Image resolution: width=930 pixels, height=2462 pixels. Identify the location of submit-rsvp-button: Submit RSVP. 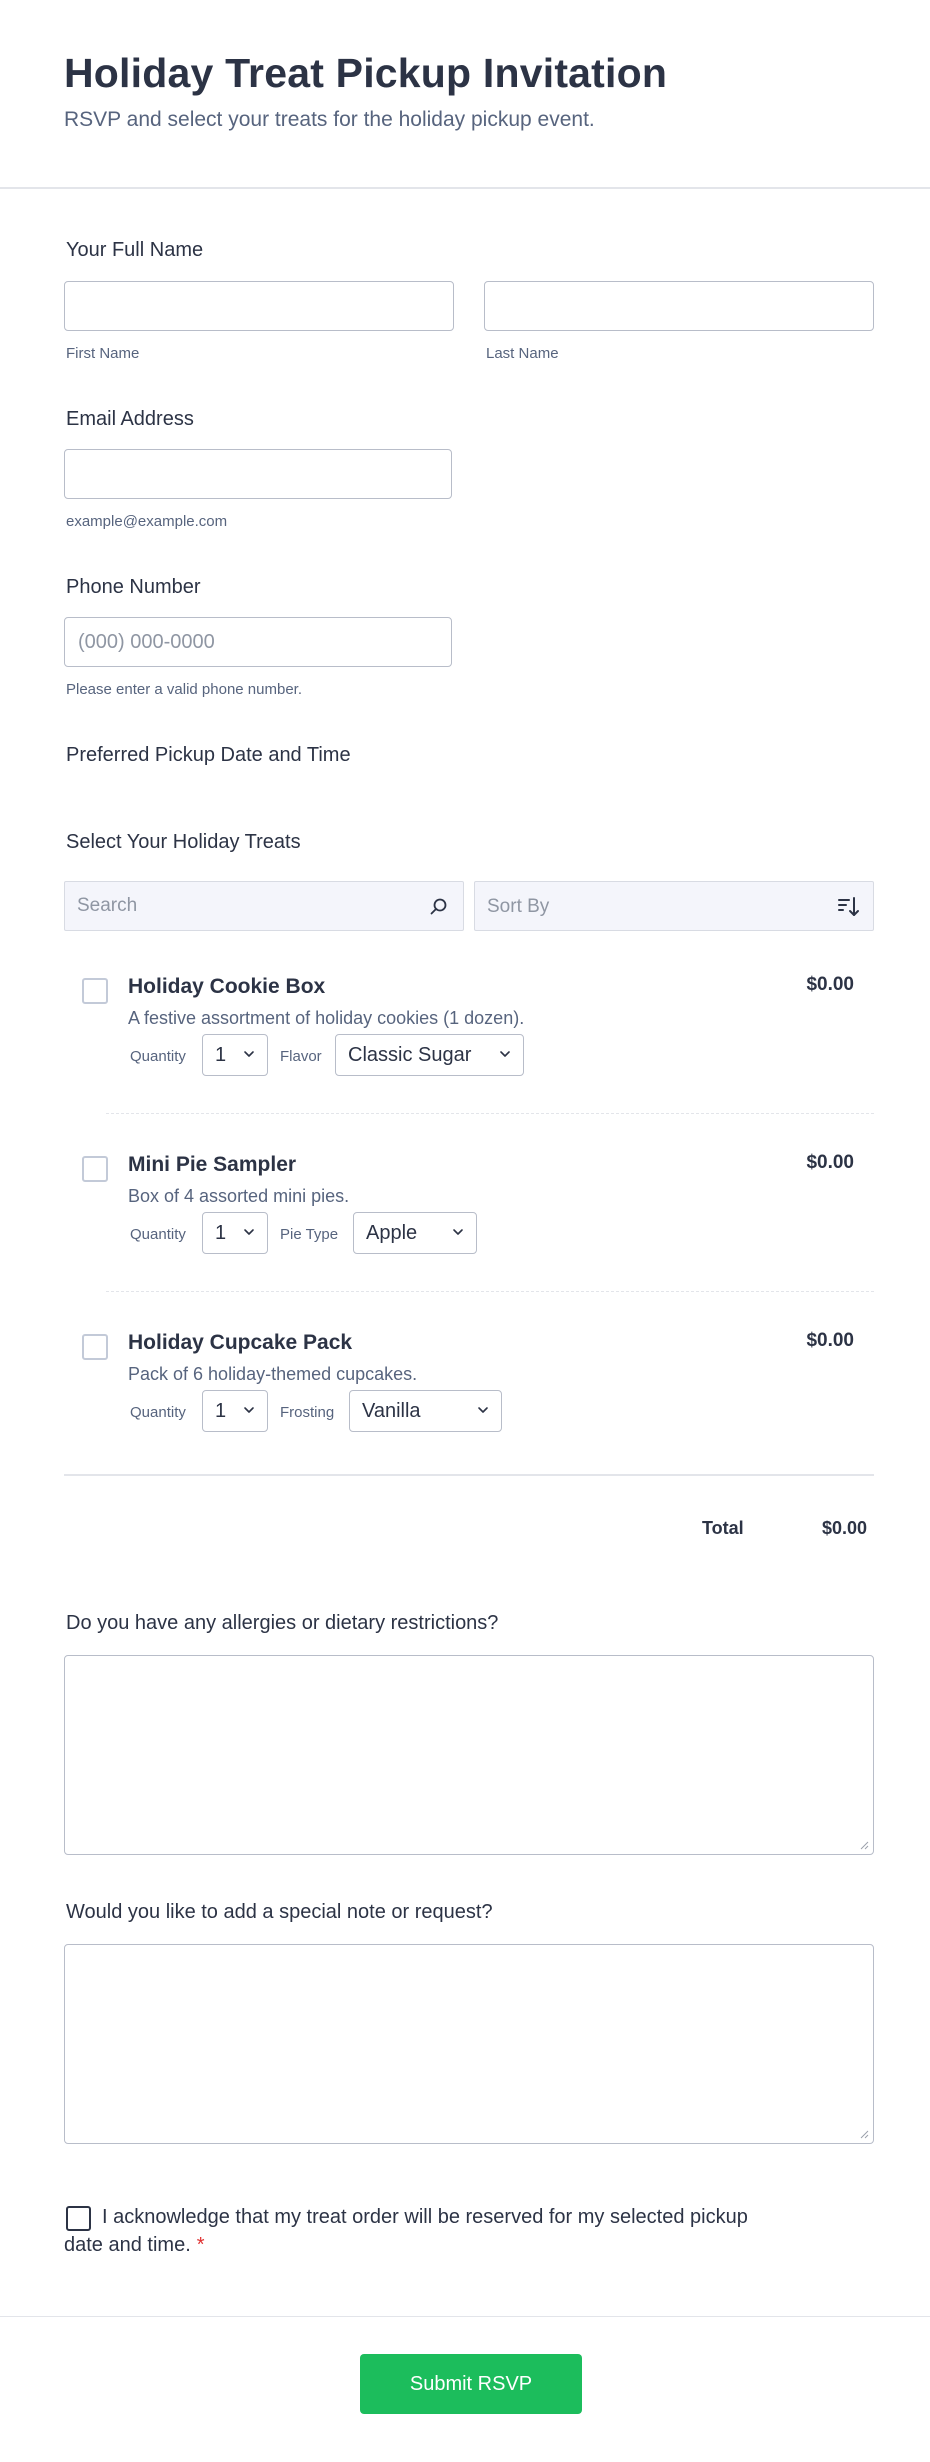
(471, 2384).